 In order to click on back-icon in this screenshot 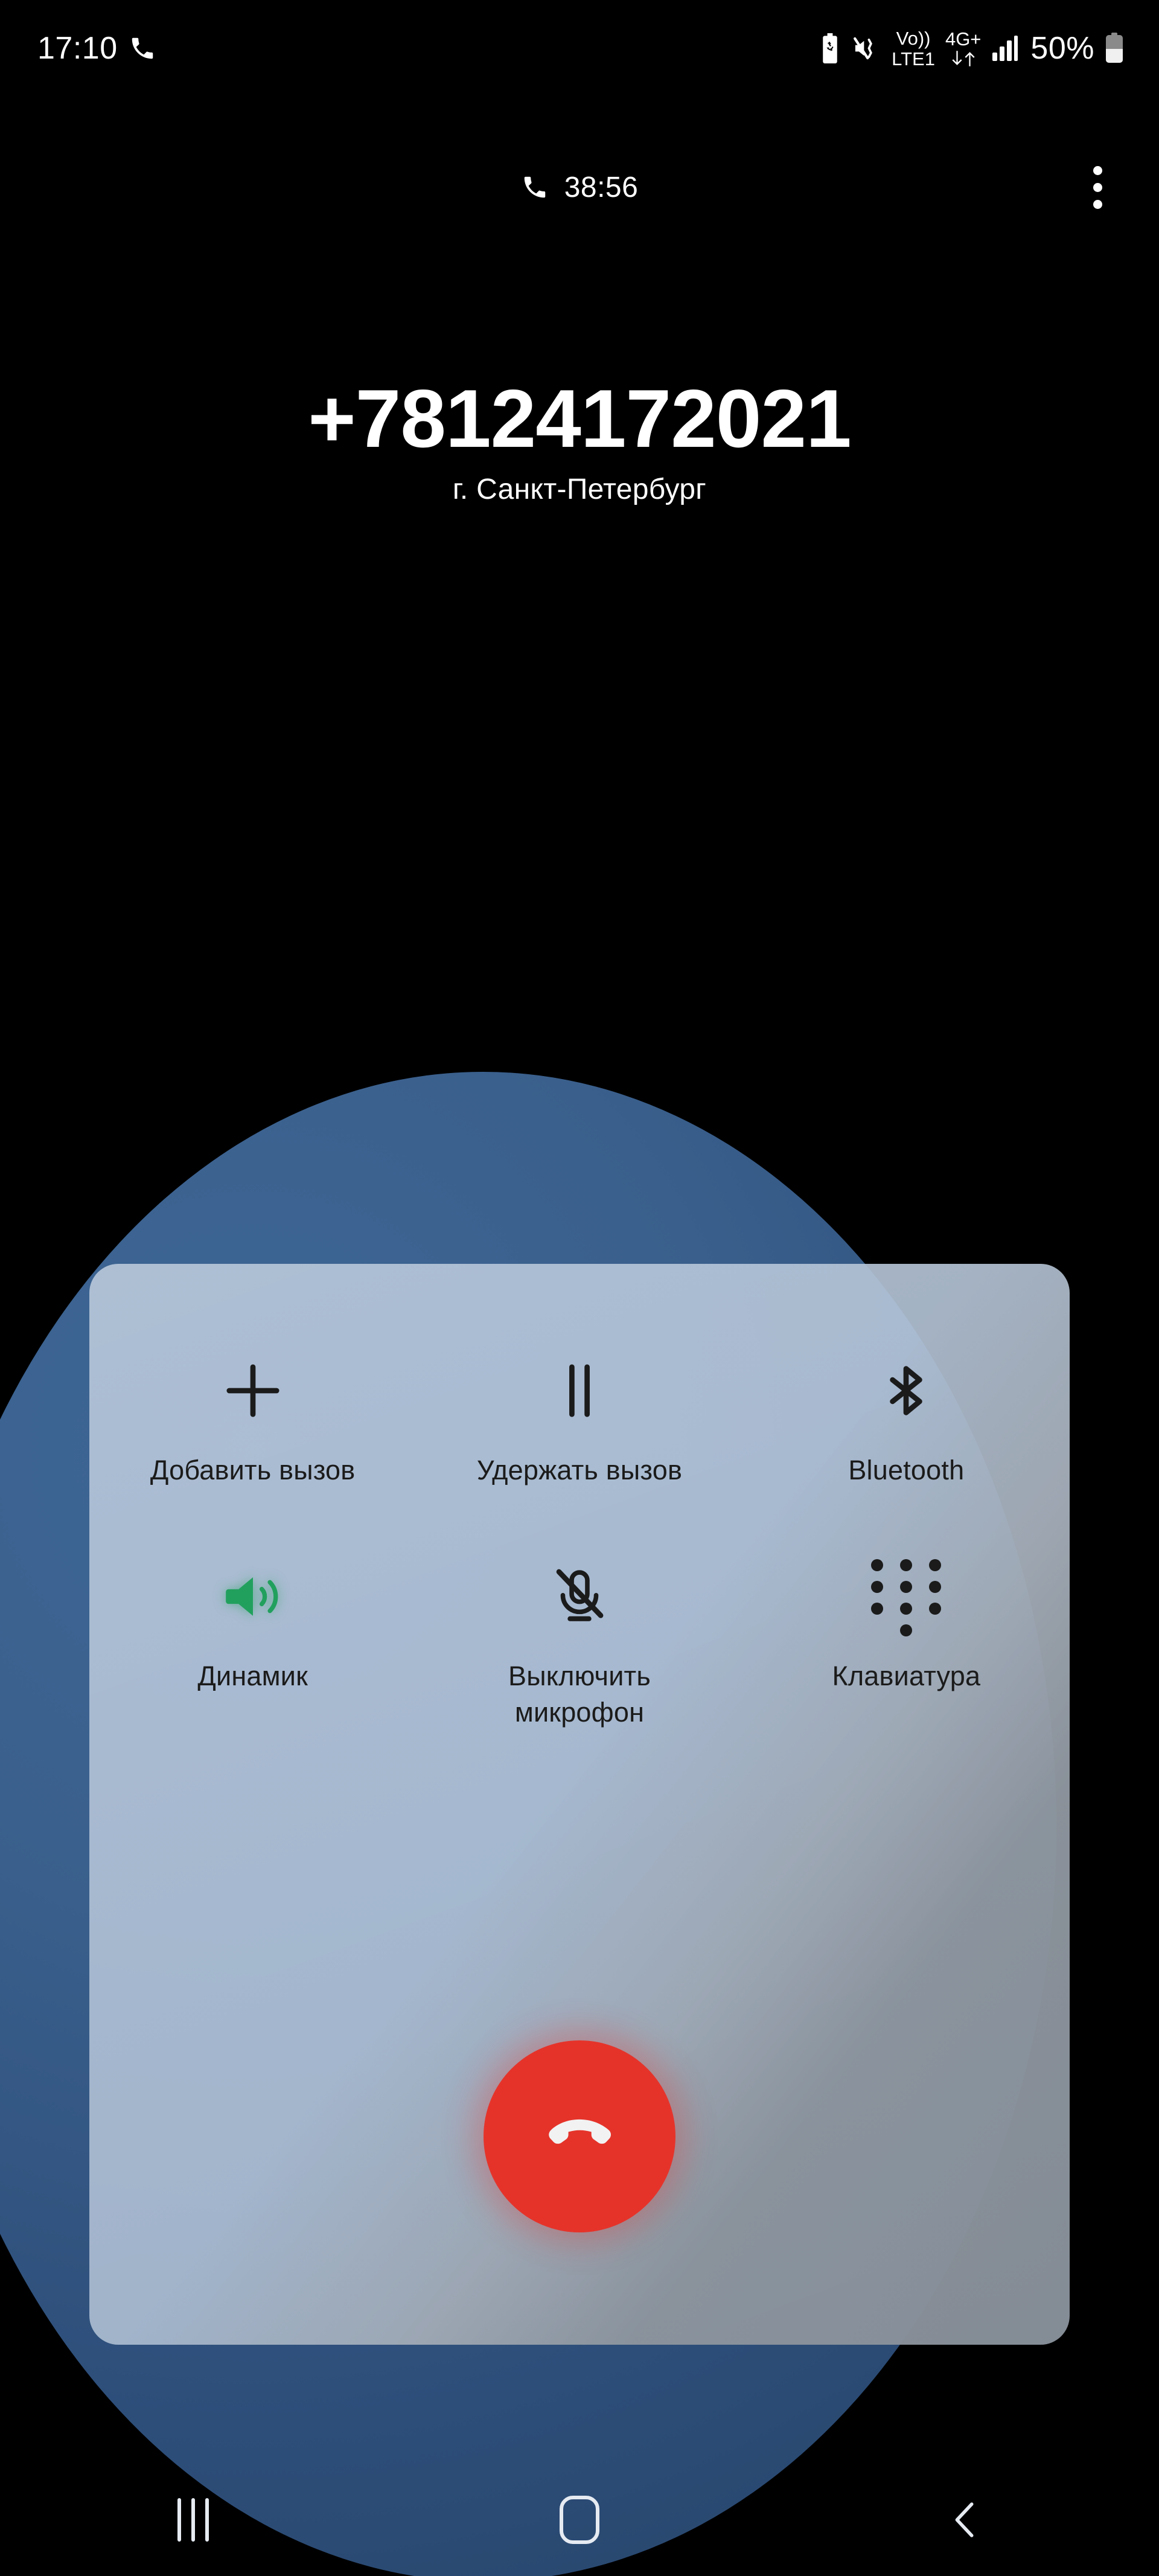, I will do `click(965, 2519)`.